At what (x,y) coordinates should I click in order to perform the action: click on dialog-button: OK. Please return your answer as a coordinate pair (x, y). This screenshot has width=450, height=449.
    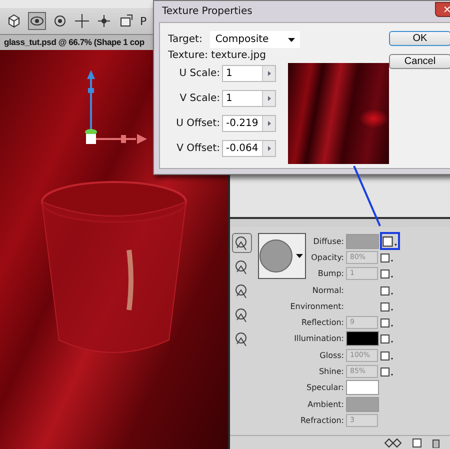
    Looking at the image, I should click on (419, 38).